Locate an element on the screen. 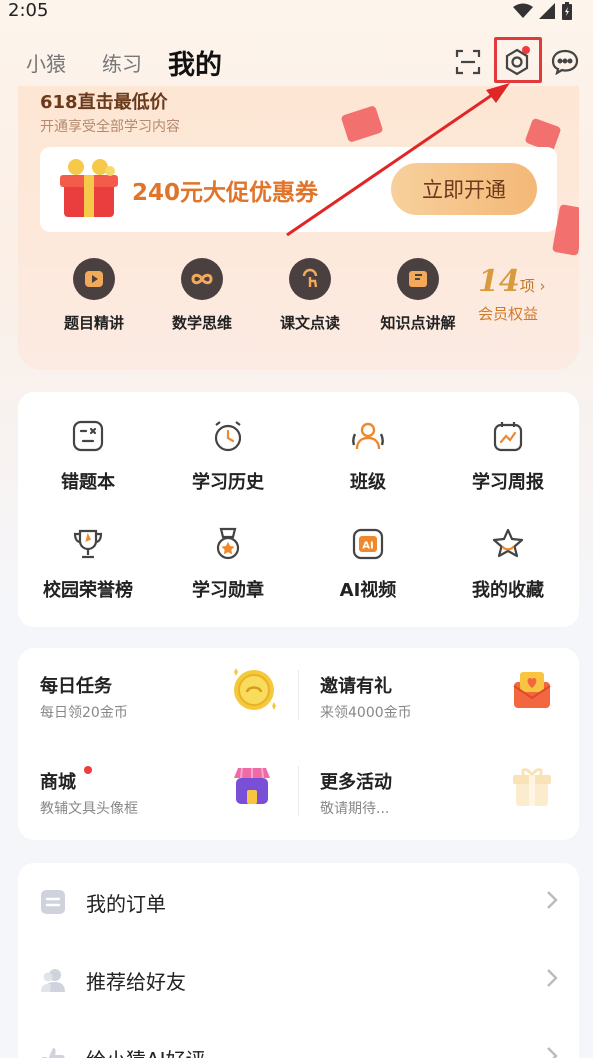 The image size is (593, 1058). tool-label: 学习勋章 is located at coordinates (228, 590).